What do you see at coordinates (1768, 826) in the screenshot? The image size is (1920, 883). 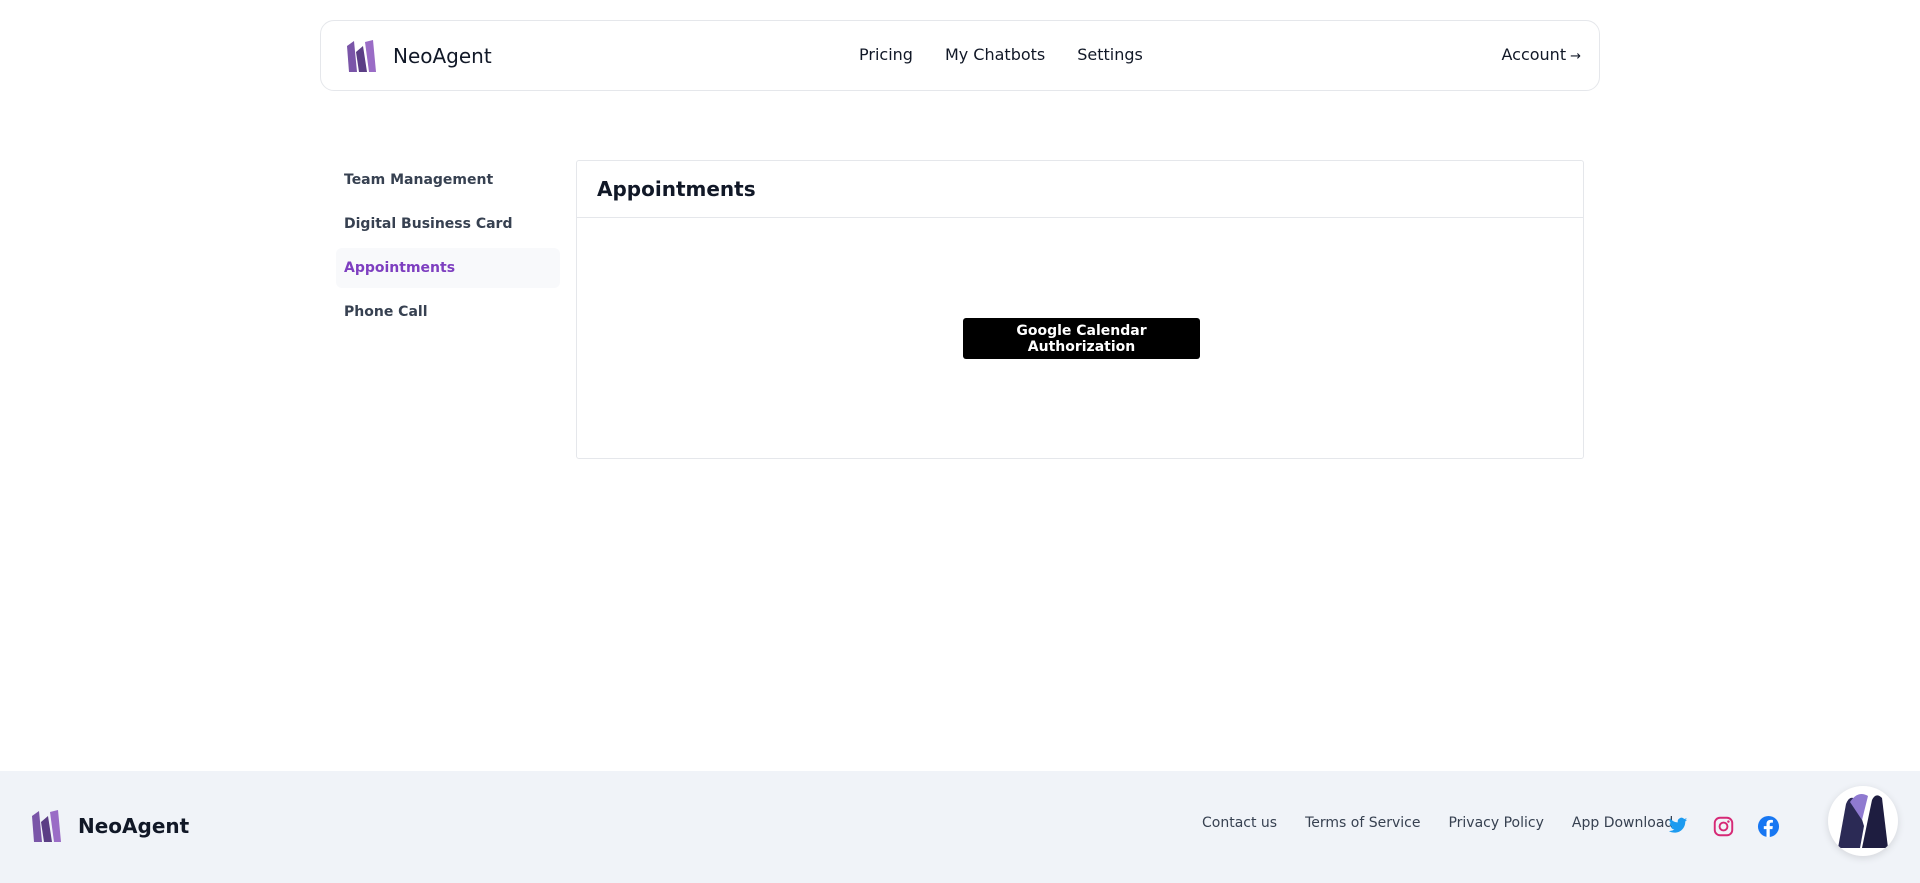 I see `facebook-icon` at bounding box center [1768, 826].